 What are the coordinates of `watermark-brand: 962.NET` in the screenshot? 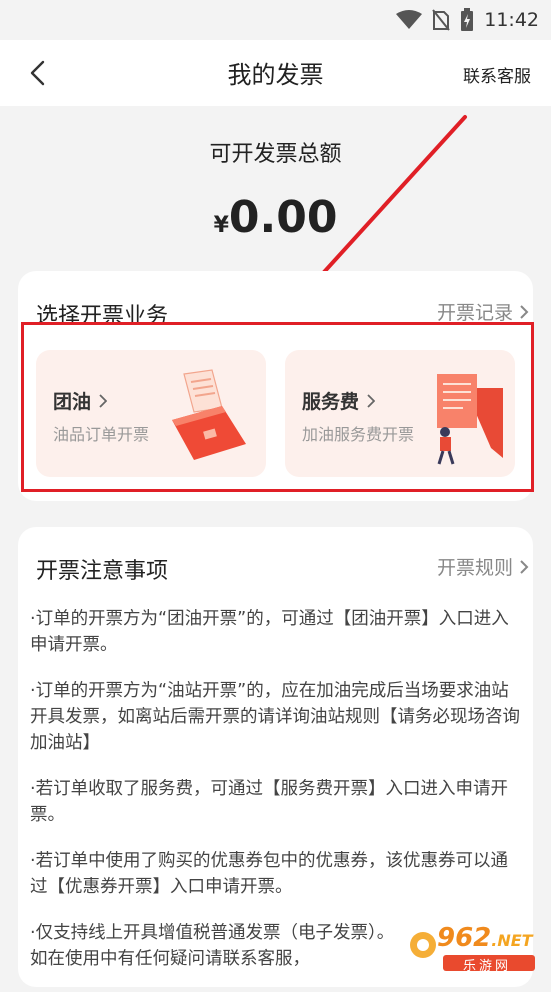 It's located at (485, 938).